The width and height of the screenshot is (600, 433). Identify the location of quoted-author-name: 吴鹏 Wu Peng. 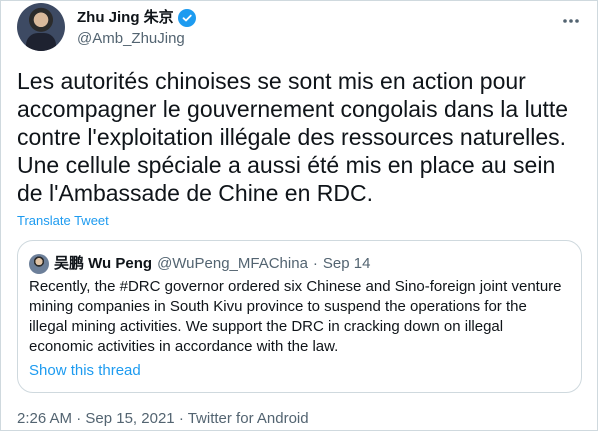
(103, 263).